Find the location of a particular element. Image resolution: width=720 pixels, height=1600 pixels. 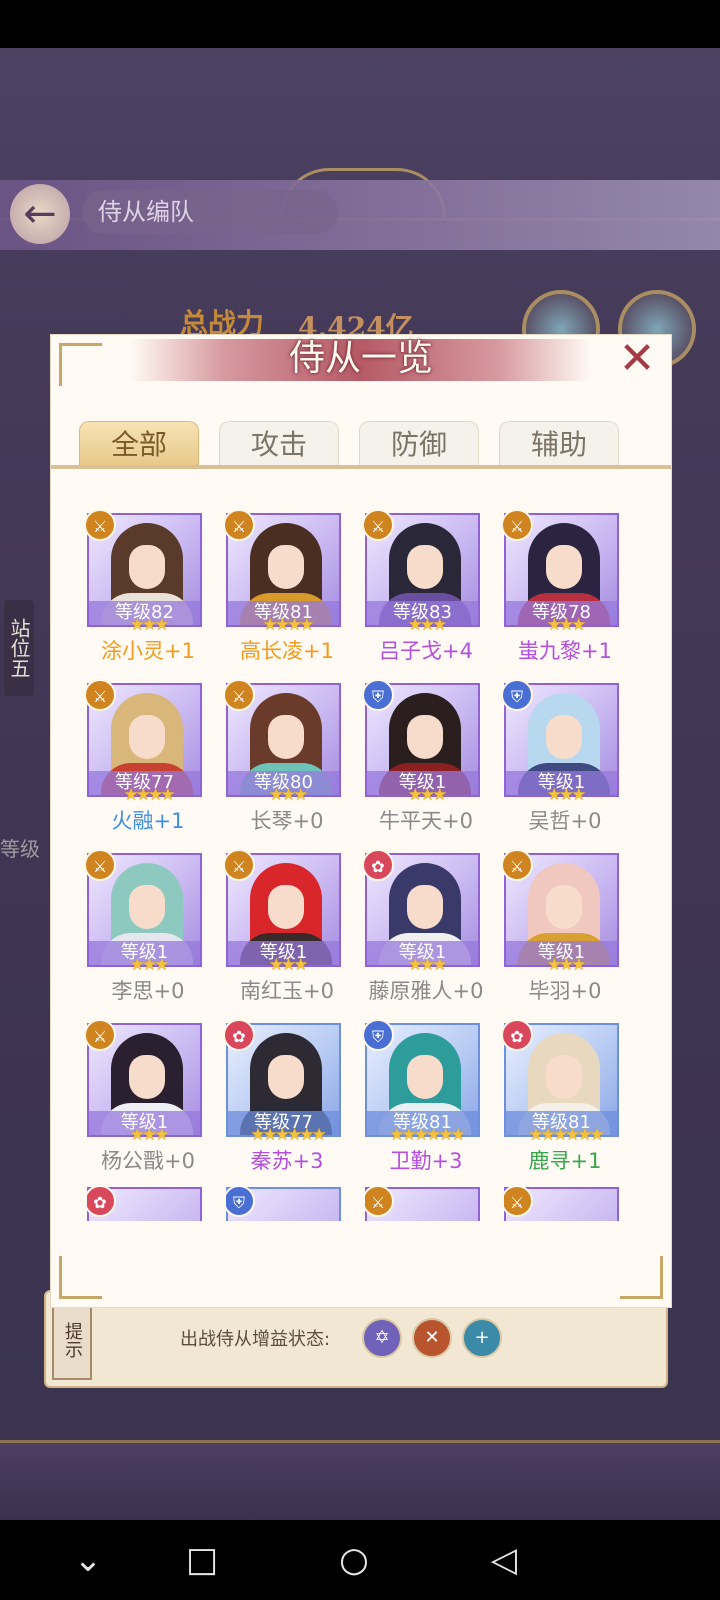

shield-plus-icon: + is located at coordinates (482, 1338).